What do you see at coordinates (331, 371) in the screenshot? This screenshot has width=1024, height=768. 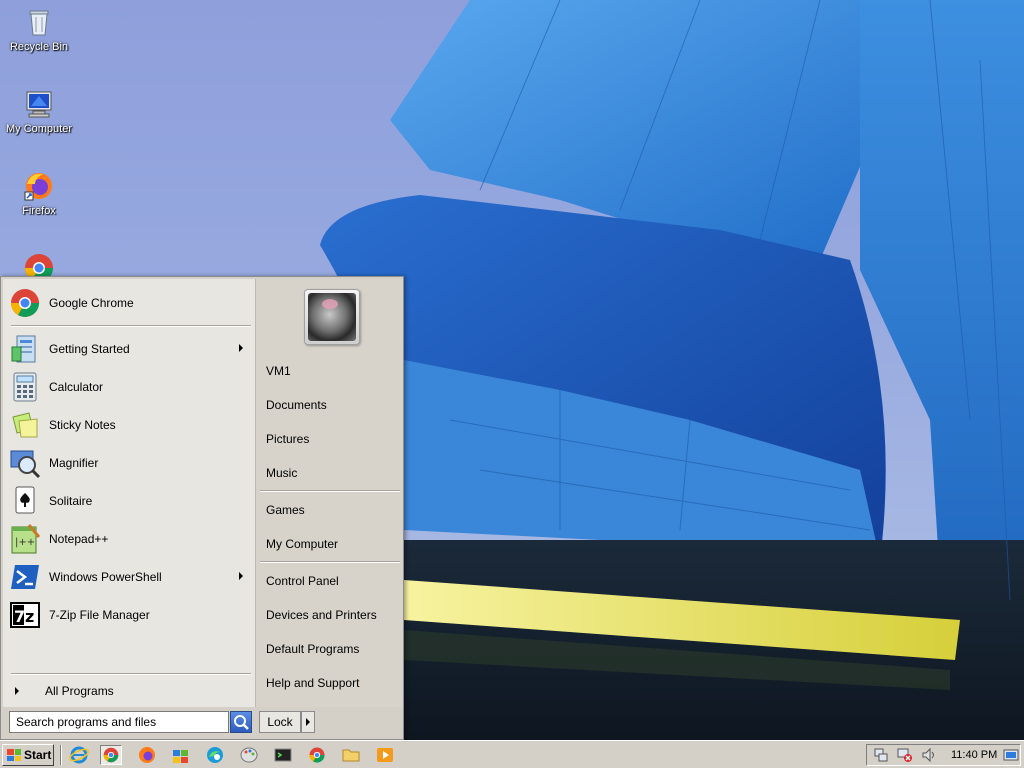 I see `place-item-vm1: VM1` at bounding box center [331, 371].